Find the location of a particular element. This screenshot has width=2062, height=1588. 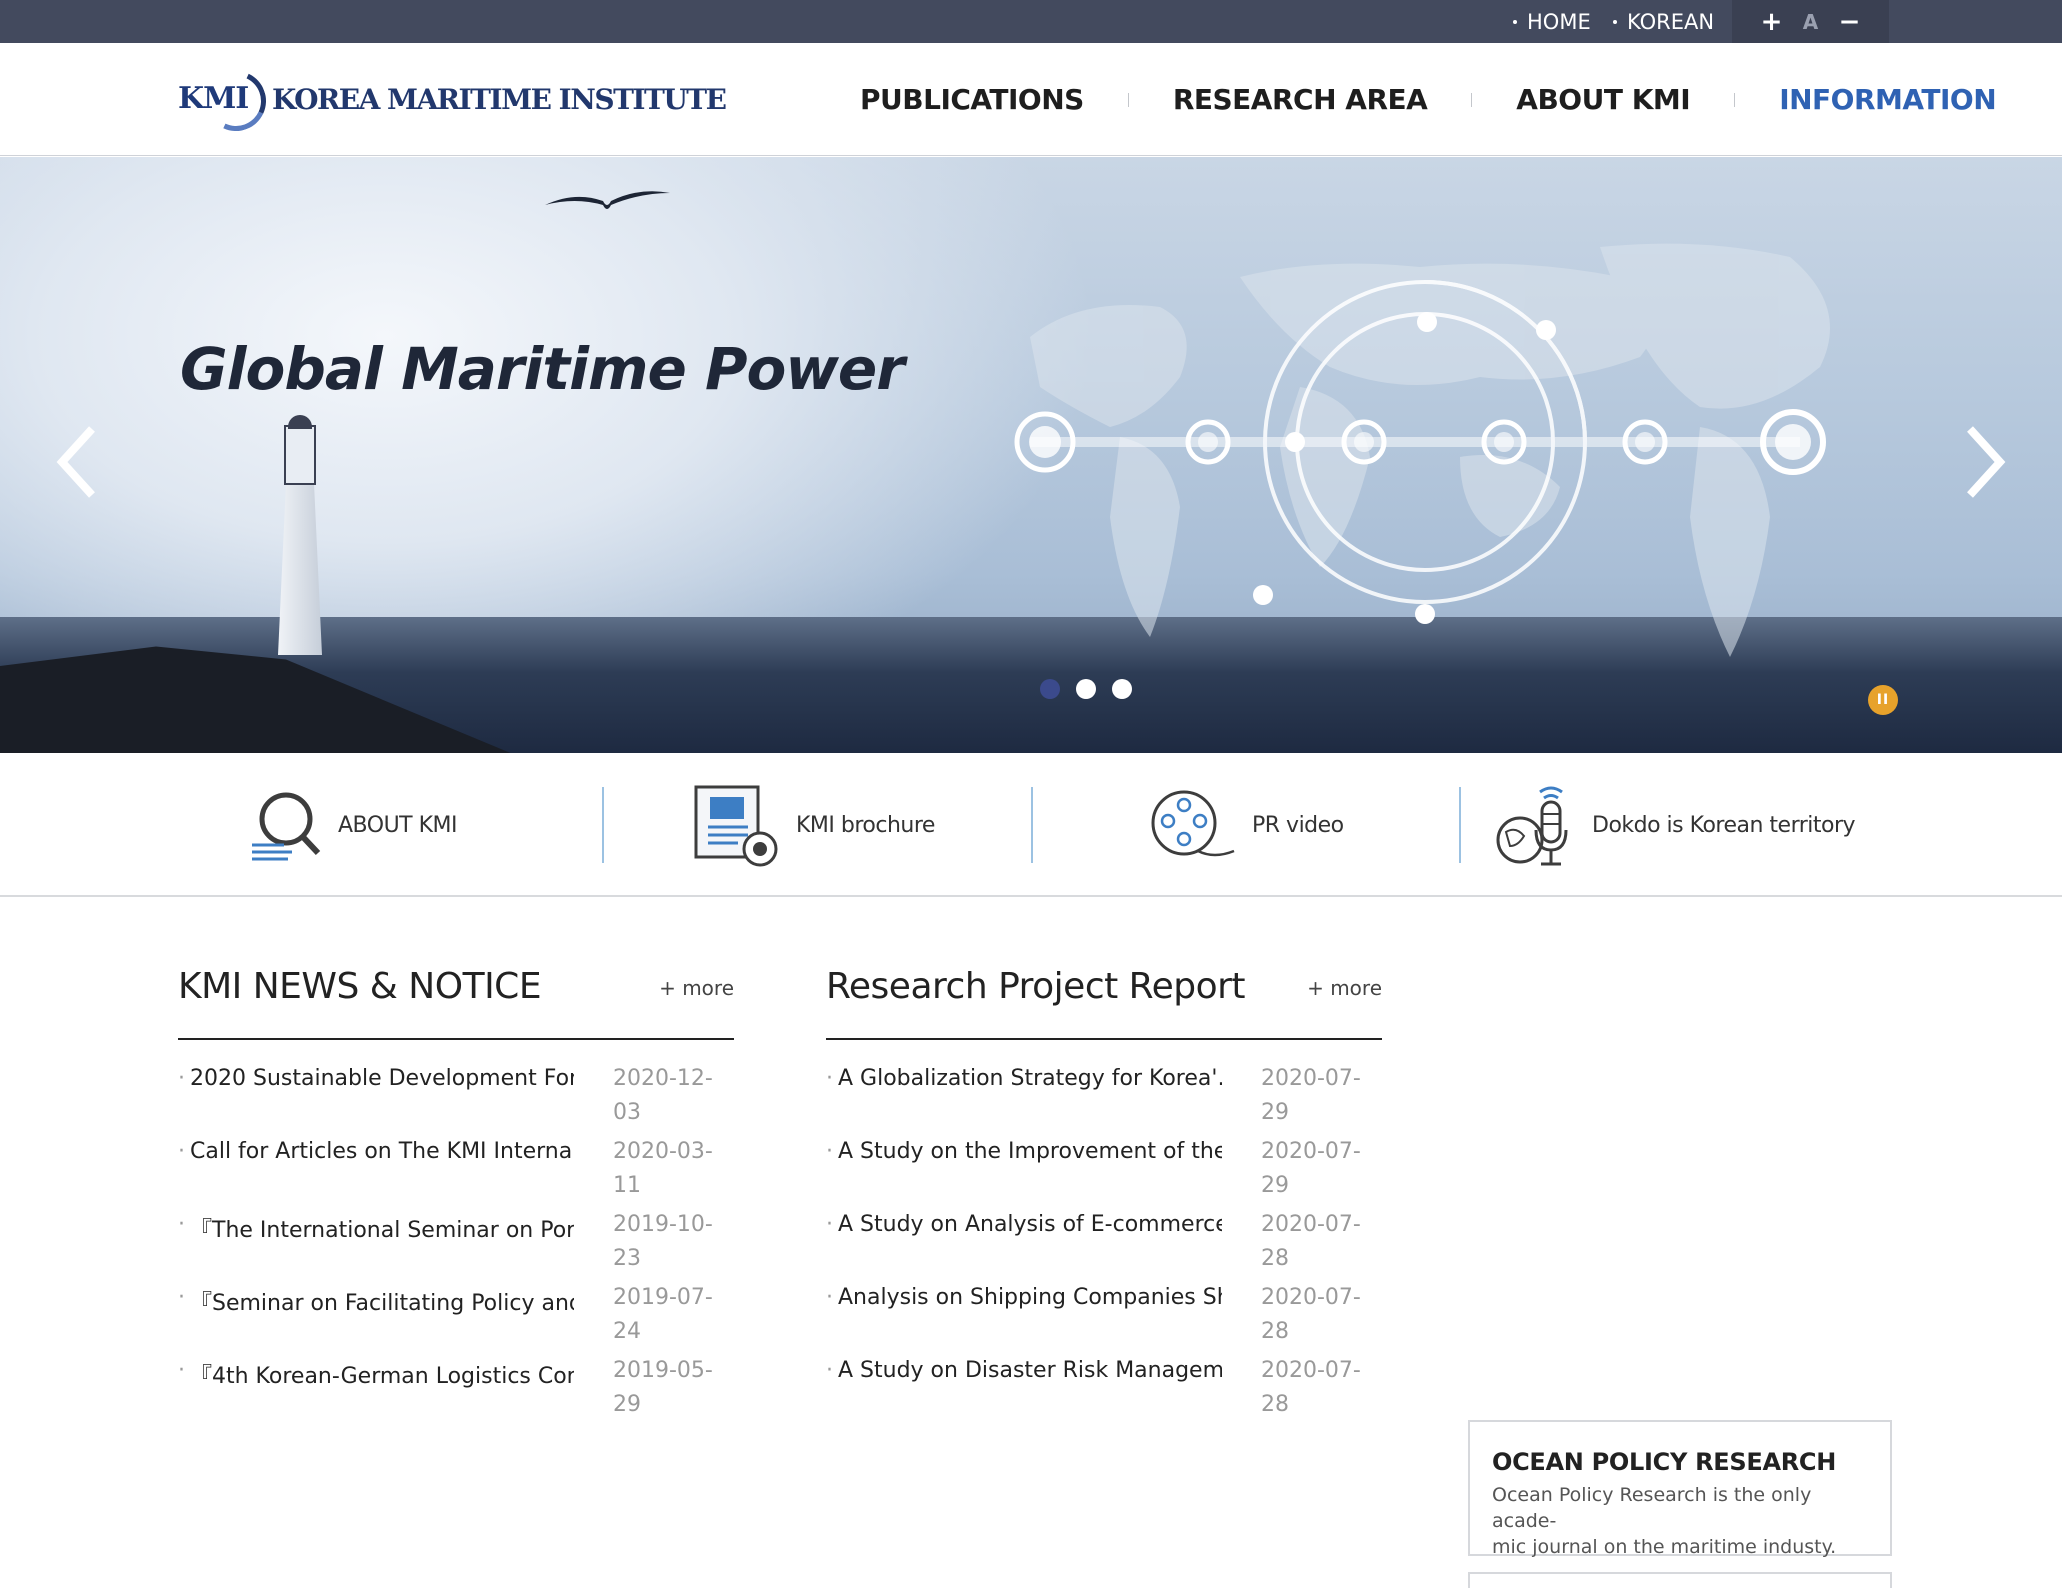

board-title: KMI NEWS & NOTICE is located at coordinates (360, 986).